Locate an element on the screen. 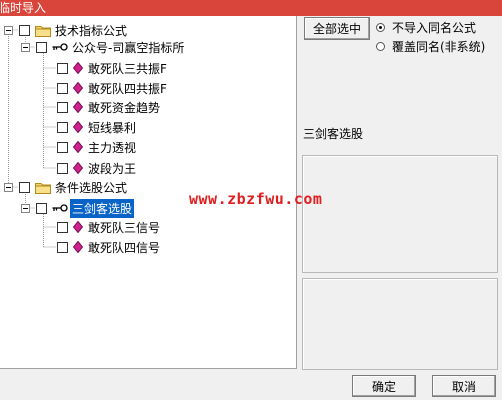  radio-overwrite-duplicates: 覆盖同名(非系统) is located at coordinates (430, 46).